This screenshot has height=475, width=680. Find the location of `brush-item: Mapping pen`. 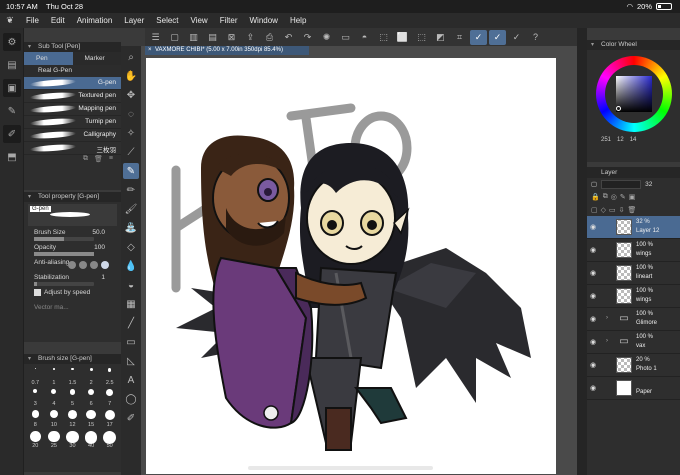

brush-item: Mapping pen is located at coordinates (72, 109).